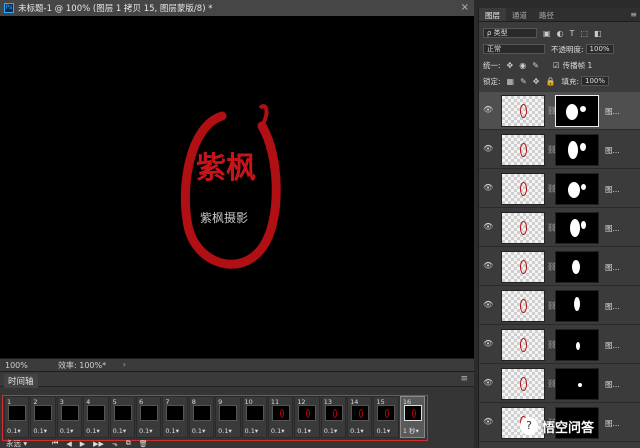  I want to click on filter-kind-select: ρ 类型, so click(510, 33).